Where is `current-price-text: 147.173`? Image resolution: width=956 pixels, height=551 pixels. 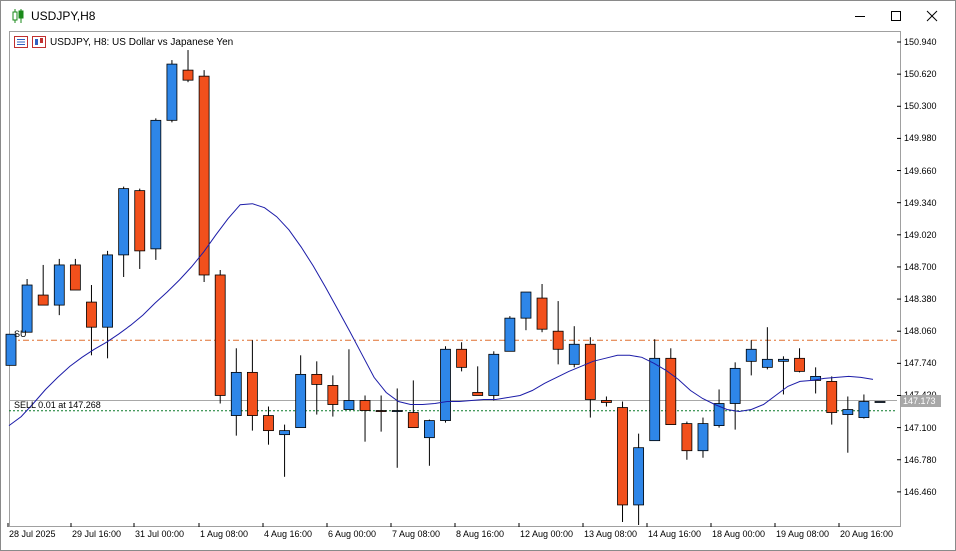
current-price-text: 147.173 is located at coordinates (919, 401).